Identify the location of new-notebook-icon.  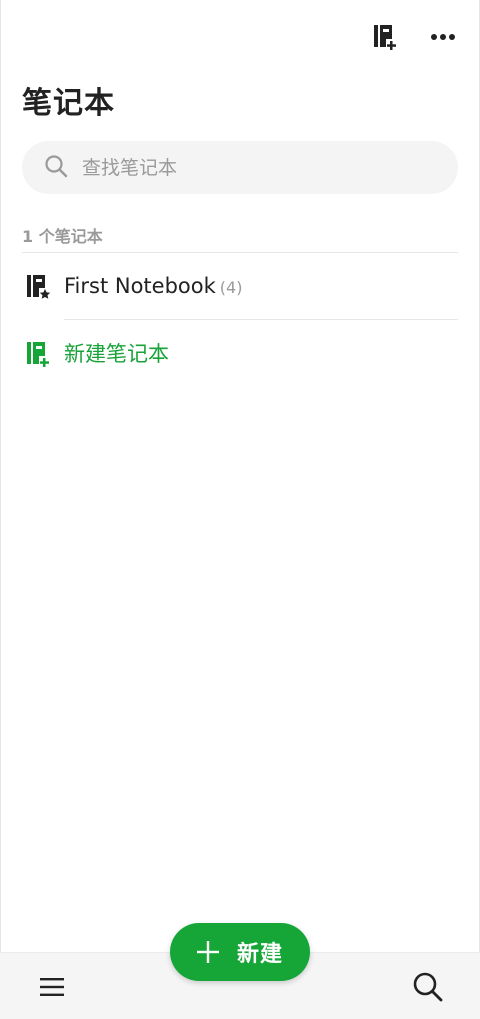
(385, 37).